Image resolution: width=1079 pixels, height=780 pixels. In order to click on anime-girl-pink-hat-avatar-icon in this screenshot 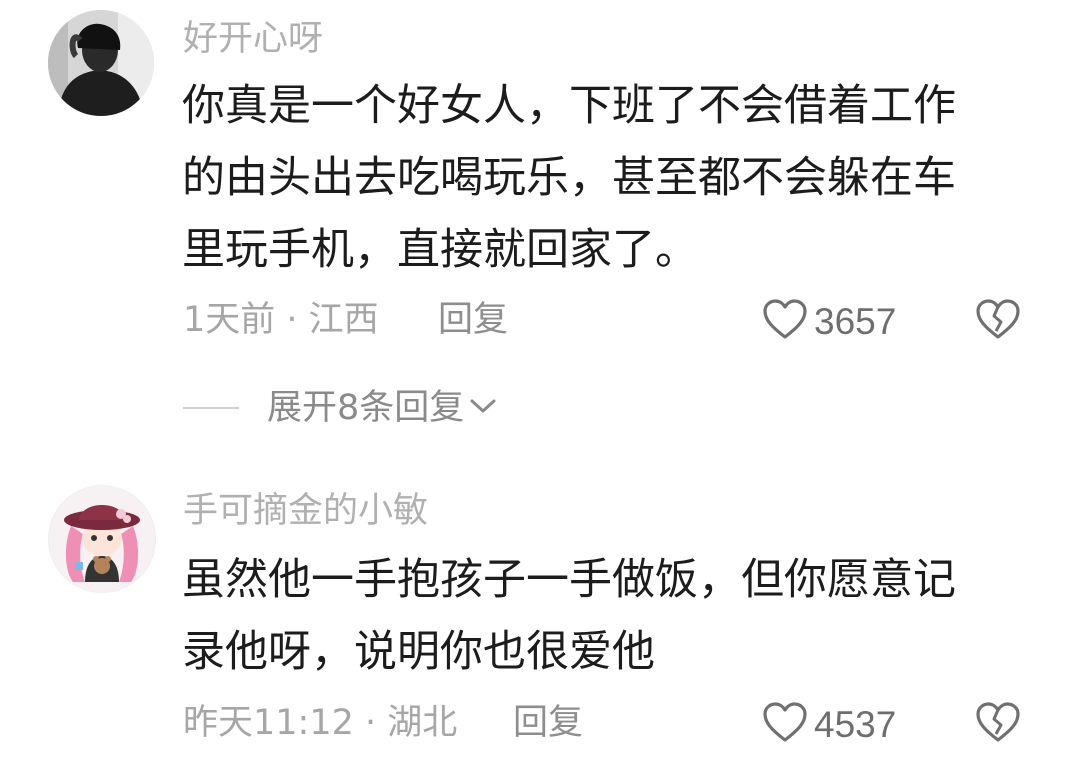, I will do `click(102, 539)`.